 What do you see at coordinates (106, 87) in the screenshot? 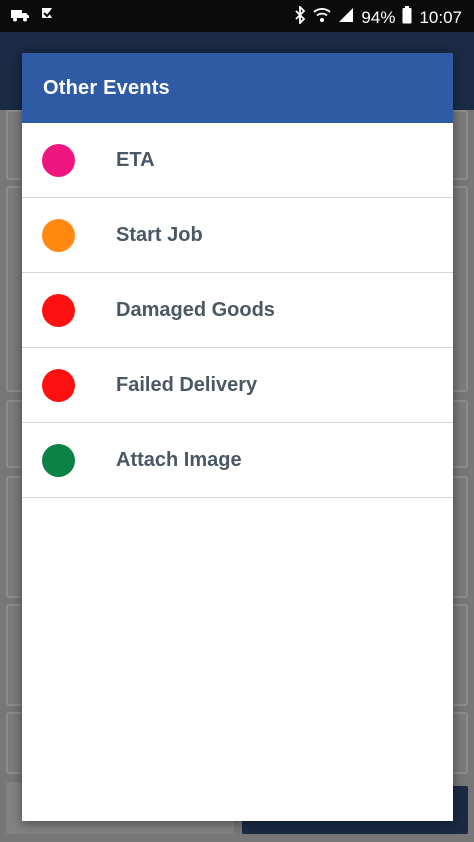
I see `dialog-title: Other Events` at bounding box center [106, 87].